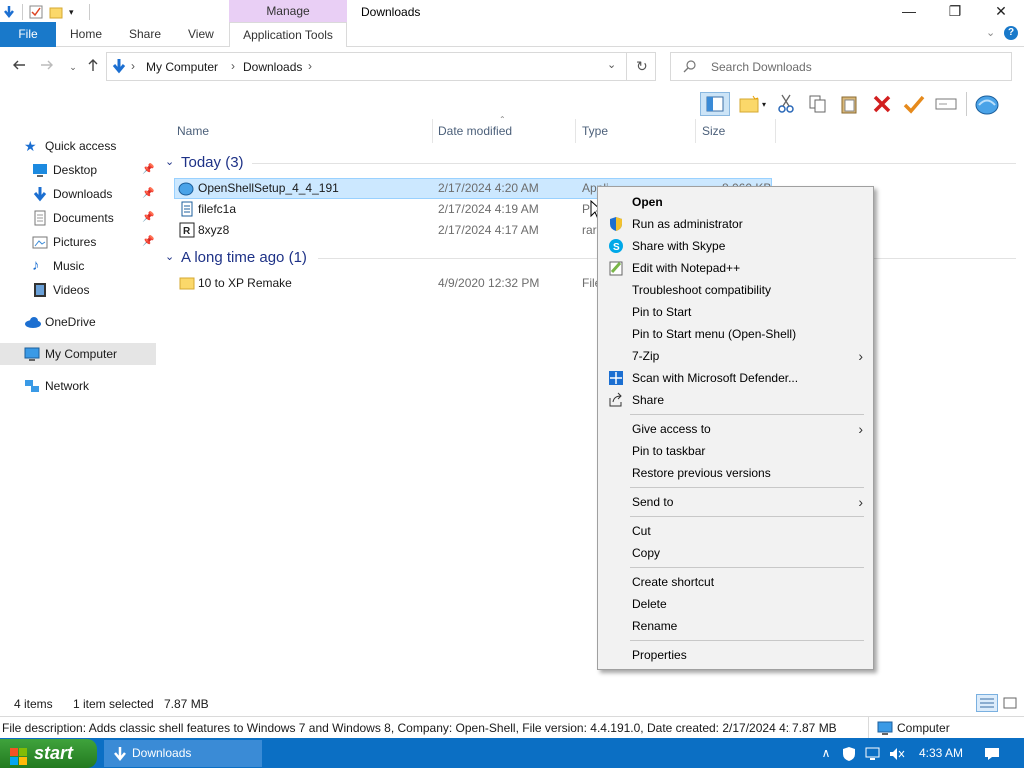 This screenshot has height=774, width=1024. What do you see at coordinates (217, 209) in the screenshot?
I see `file-name: filefc1a` at bounding box center [217, 209].